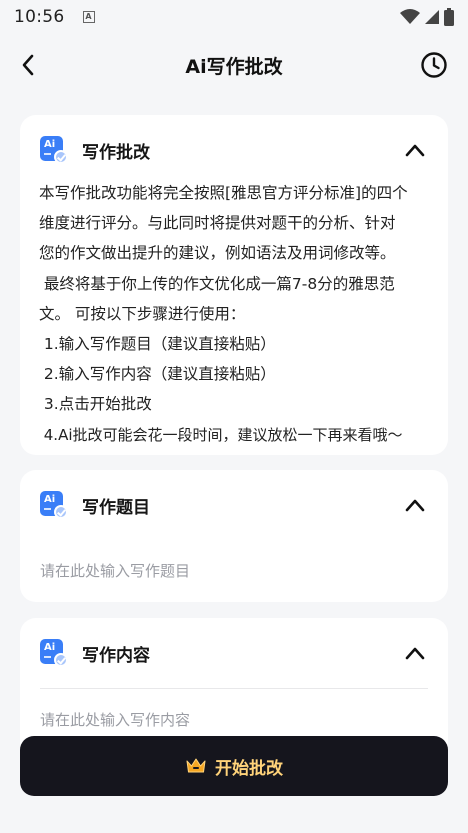  I want to click on intro-line: 最终将基于你上传的作文优化成一篇7-8分的雅思范, so click(217, 283).